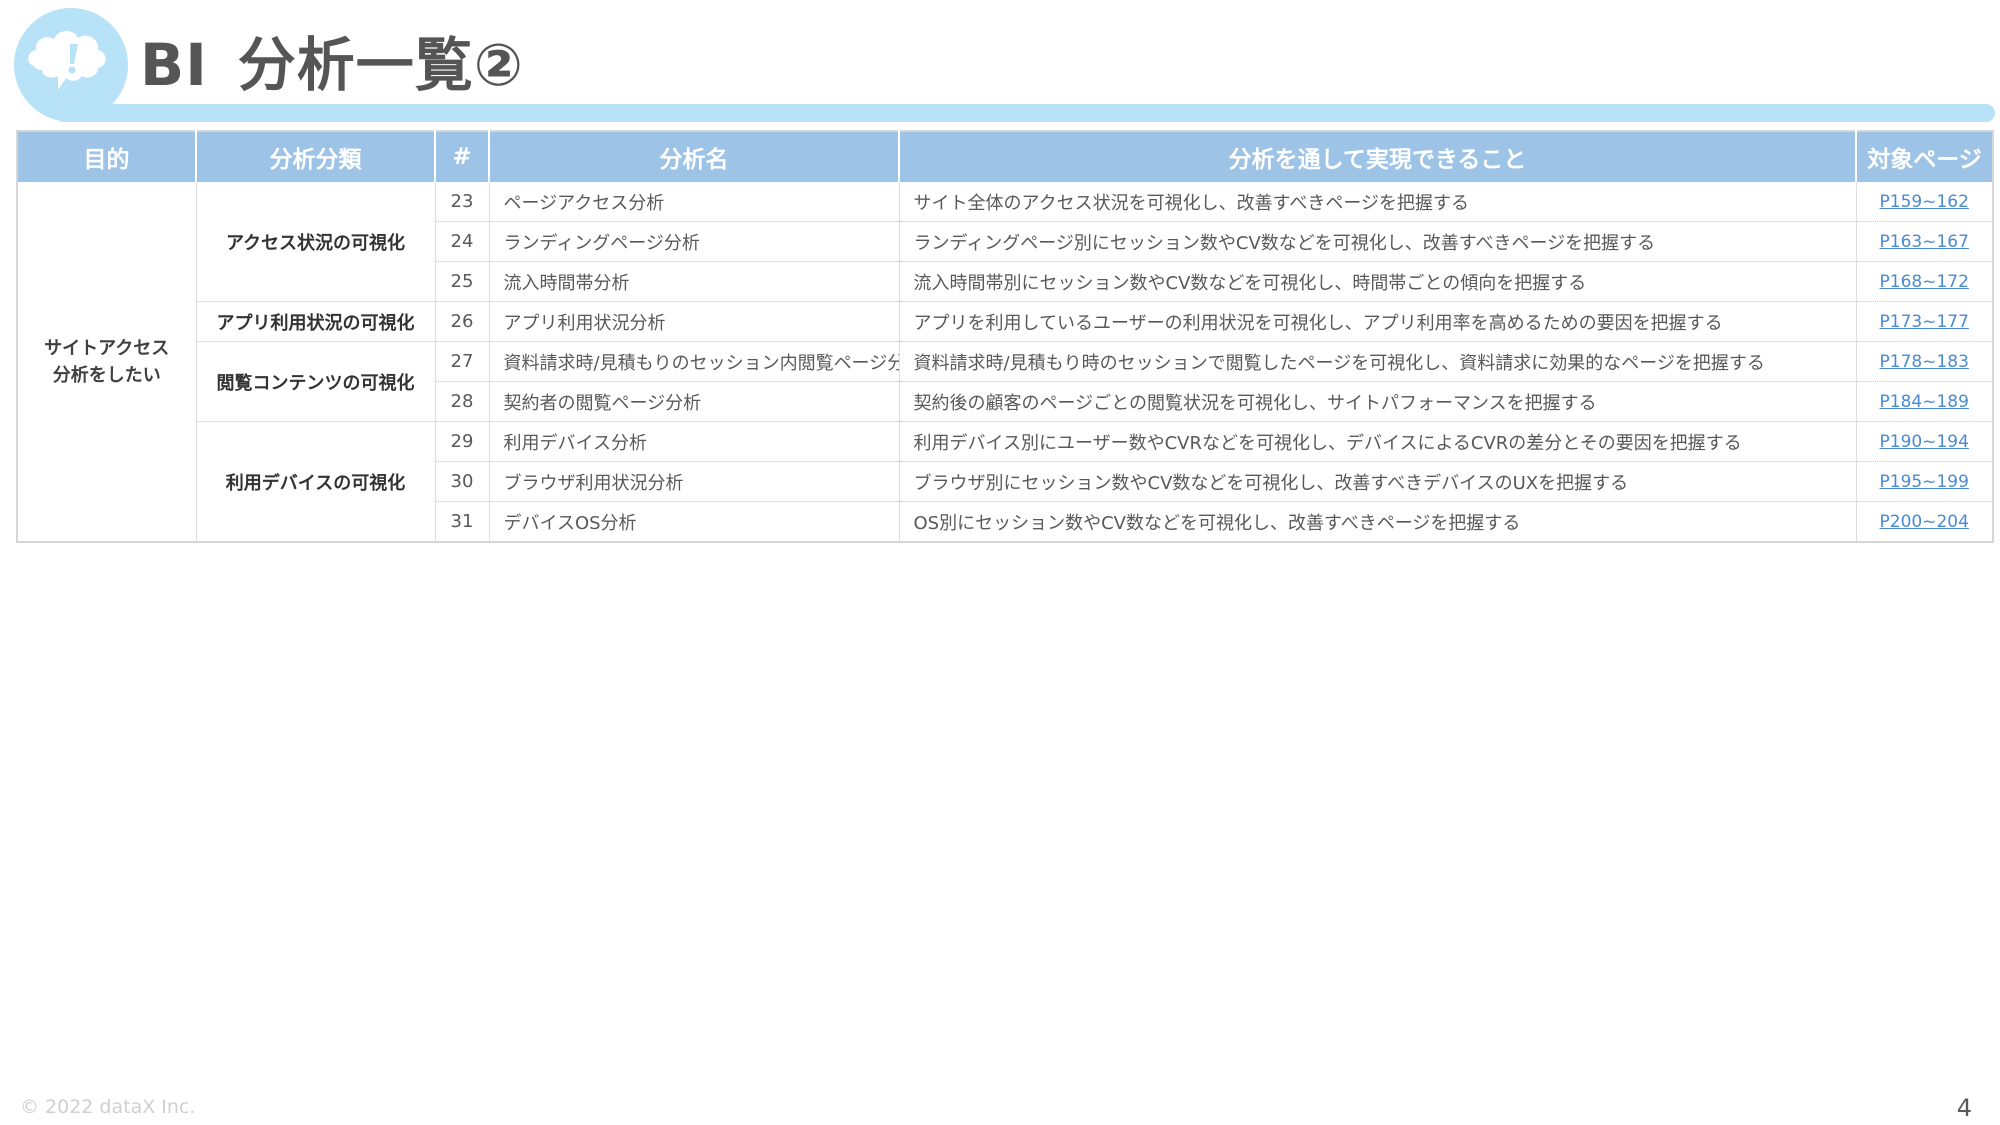 The height and width of the screenshot is (1125, 2000). I want to click on row-number: 23, so click(461, 202).